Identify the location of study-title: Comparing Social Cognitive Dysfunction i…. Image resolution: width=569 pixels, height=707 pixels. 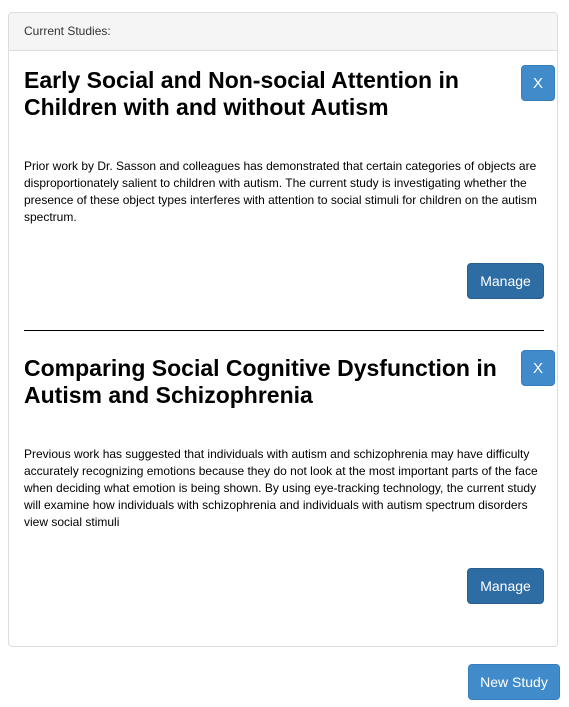
(260, 381).